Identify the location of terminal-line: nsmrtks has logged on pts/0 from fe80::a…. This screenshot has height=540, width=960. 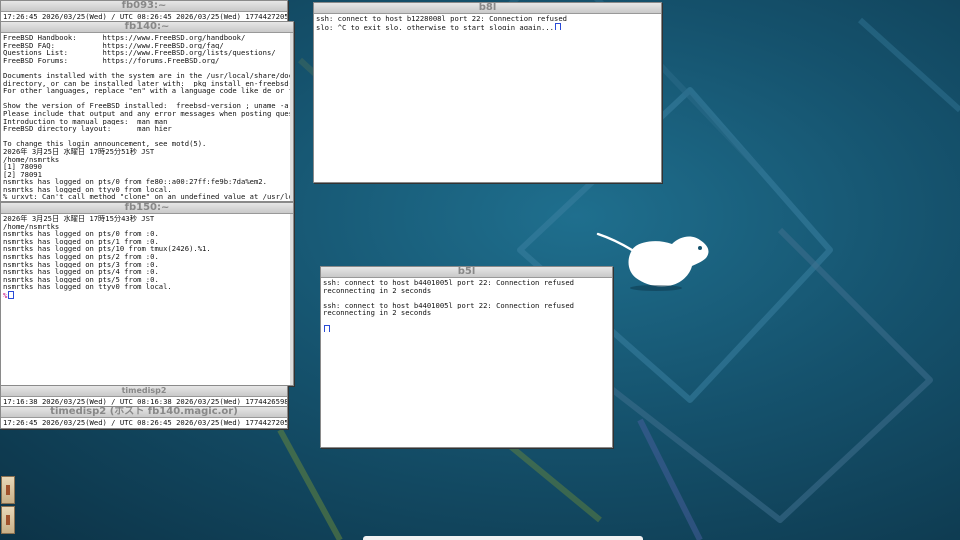
(135, 182).